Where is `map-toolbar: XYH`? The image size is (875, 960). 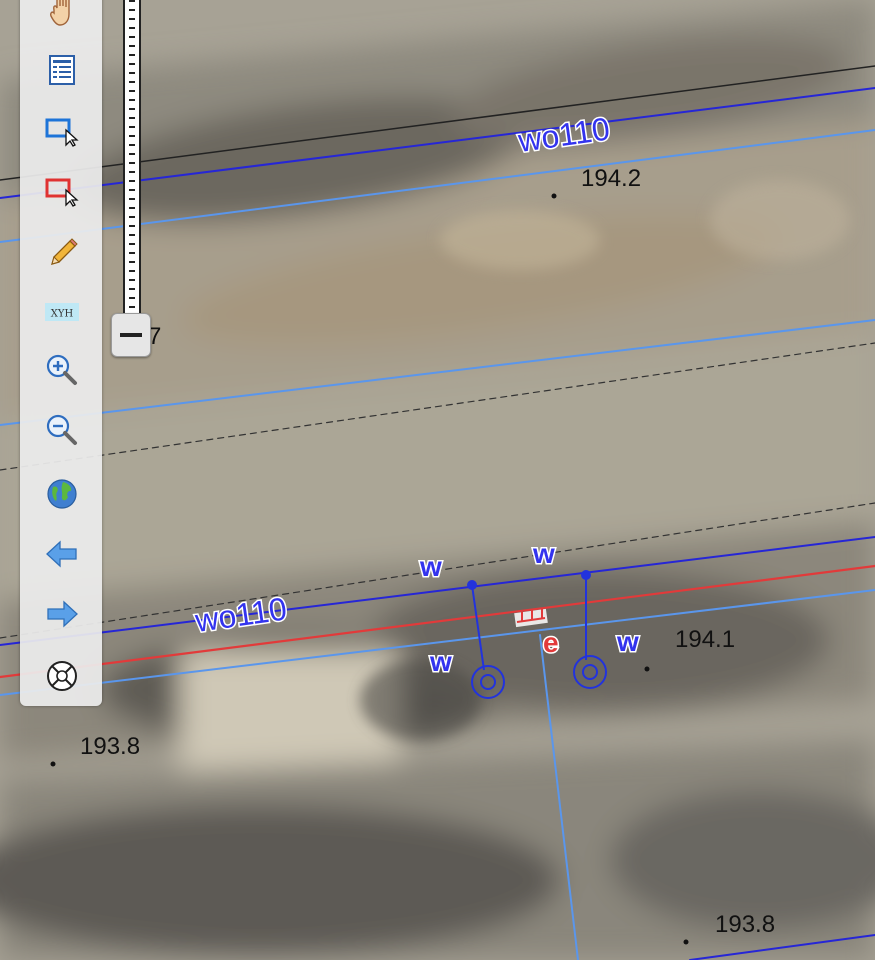 map-toolbar: XYH is located at coordinates (61, 353).